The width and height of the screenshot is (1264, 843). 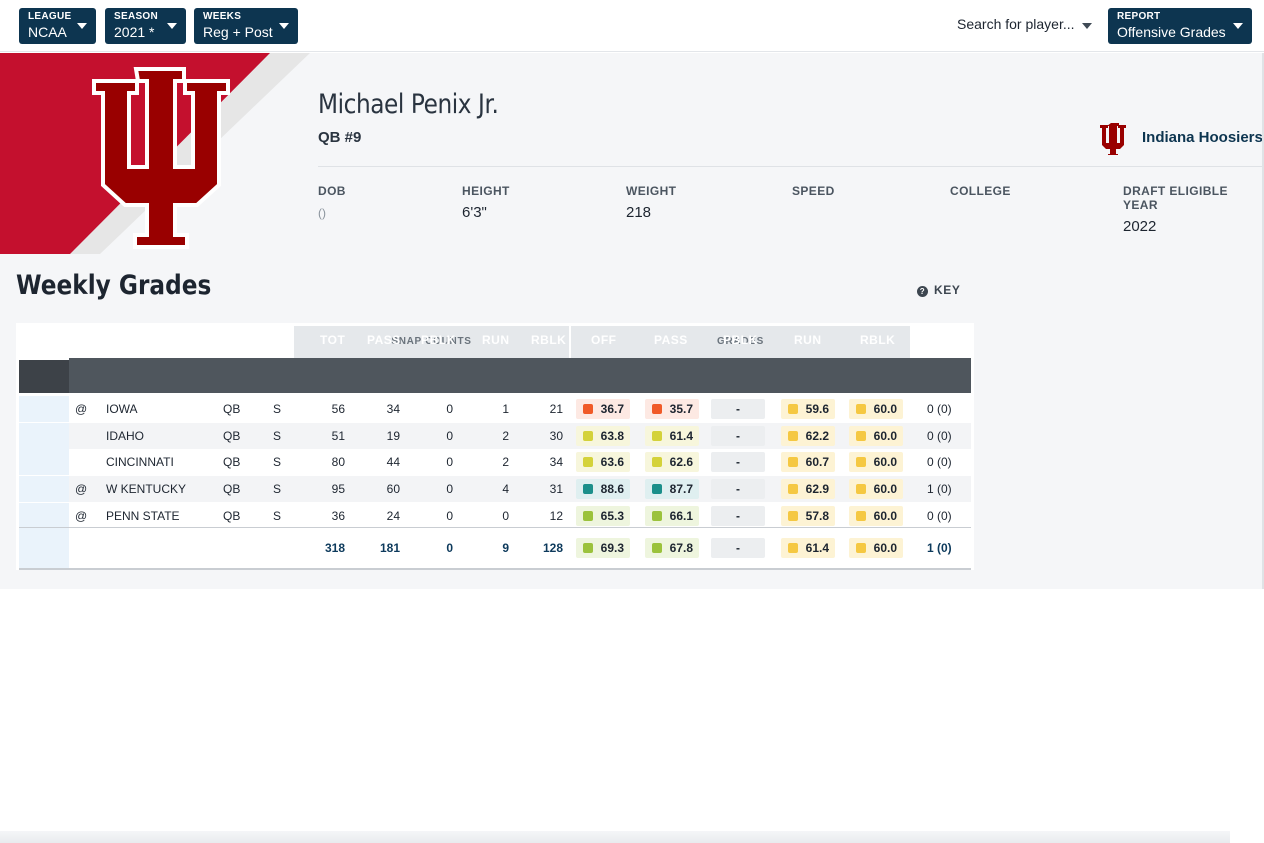 I want to click on col-grade-pblk: PBLK, so click(x=740, y=340).